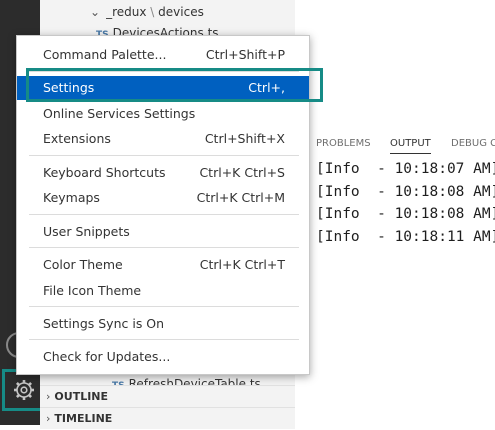 Image resolution: width=495 pixels, height=430 pixels. Describe the element at coordinates (242, 172) in the screenshot. I see `menu-item-shortcut: Ctrl+K Ctrl+S` at that location.